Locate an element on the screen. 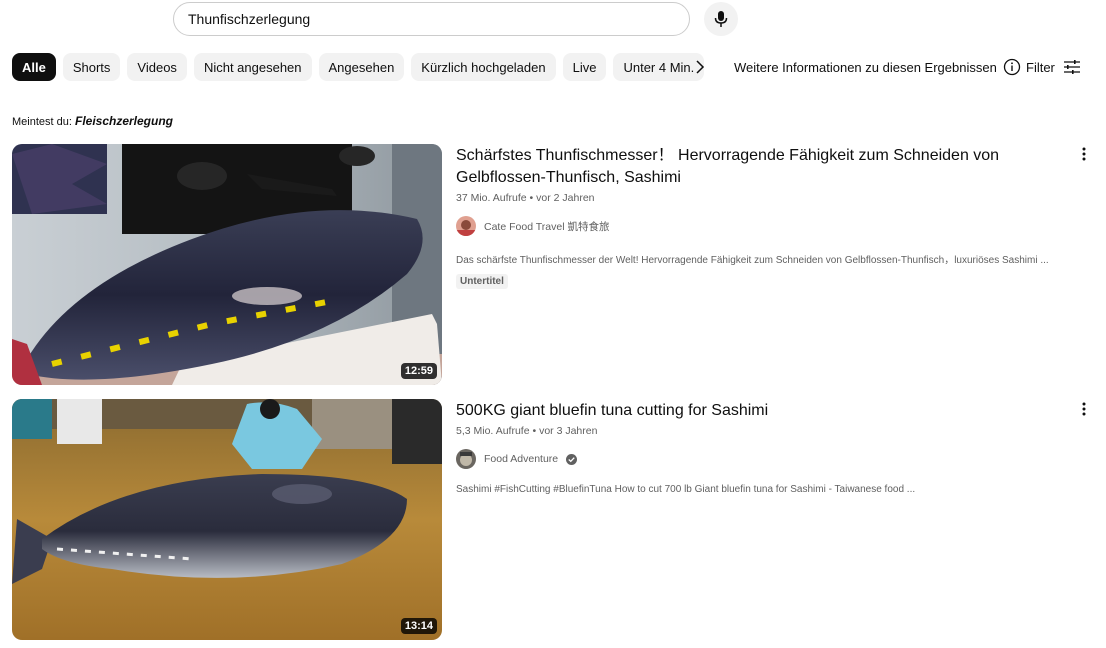 The height and width of the screenshot is (648, 1106). video-meta: 5,3 Mio. Aufrufe • vor 3 Jahren is located at coordinates (766, 431).